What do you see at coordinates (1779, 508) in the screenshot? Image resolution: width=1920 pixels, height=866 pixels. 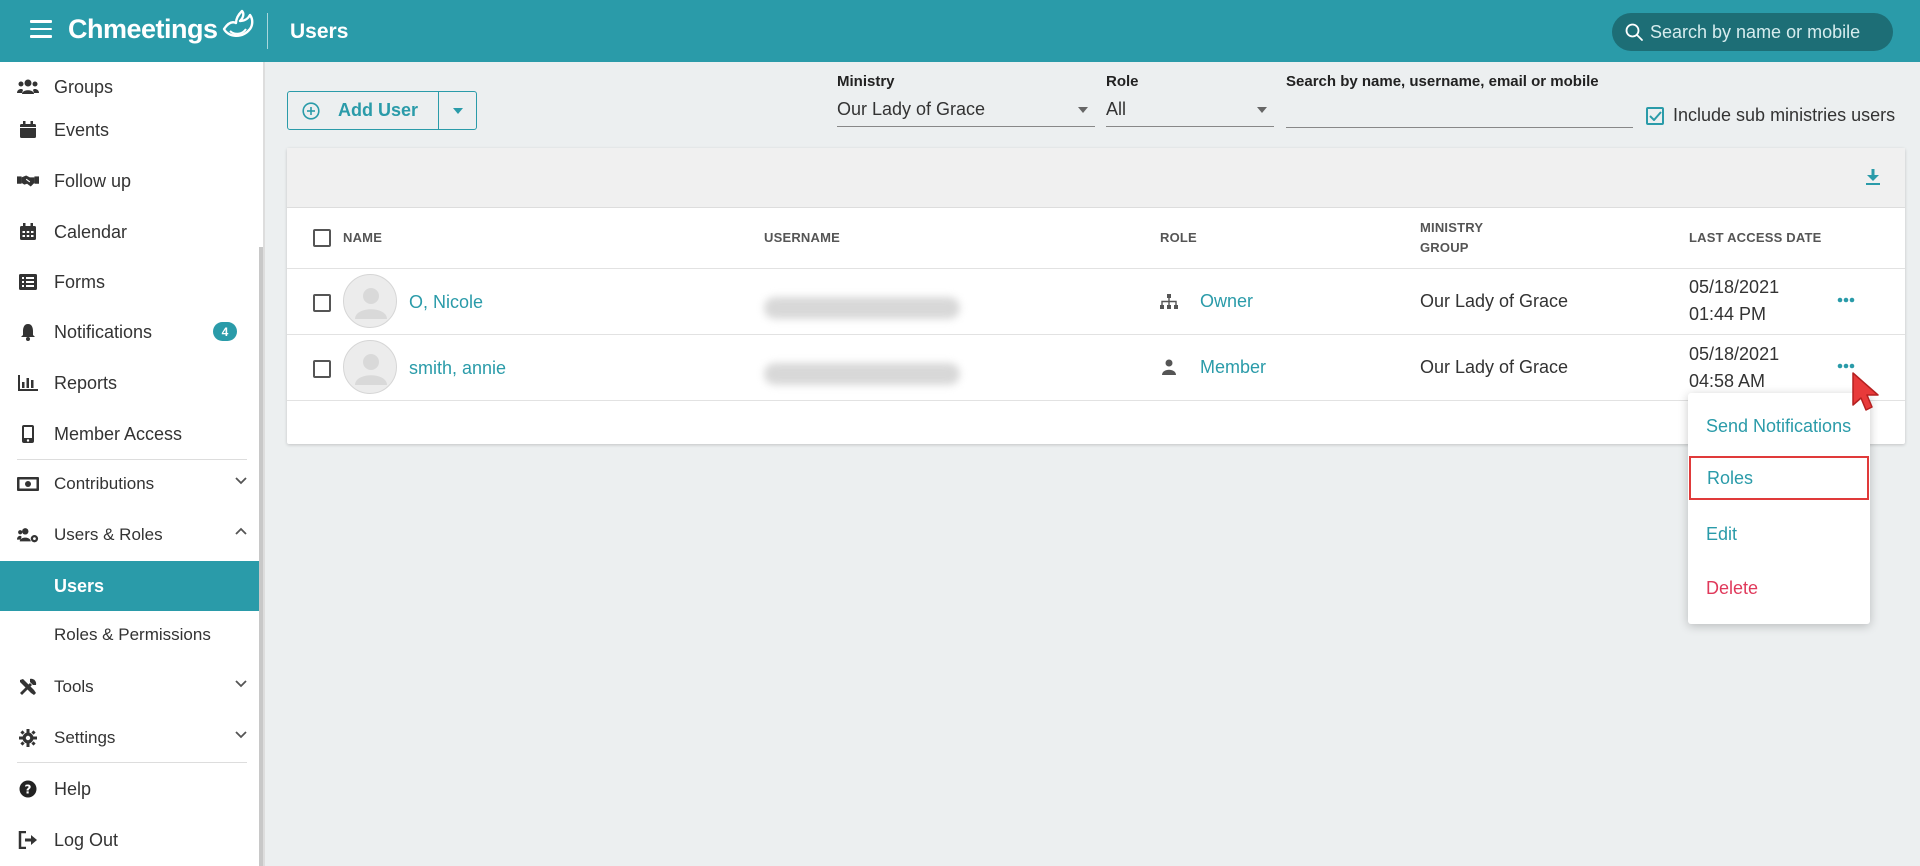 I see `row-actions-menu: Send Notifications Roles Edit Delete` at bounding box center [1779, 508].